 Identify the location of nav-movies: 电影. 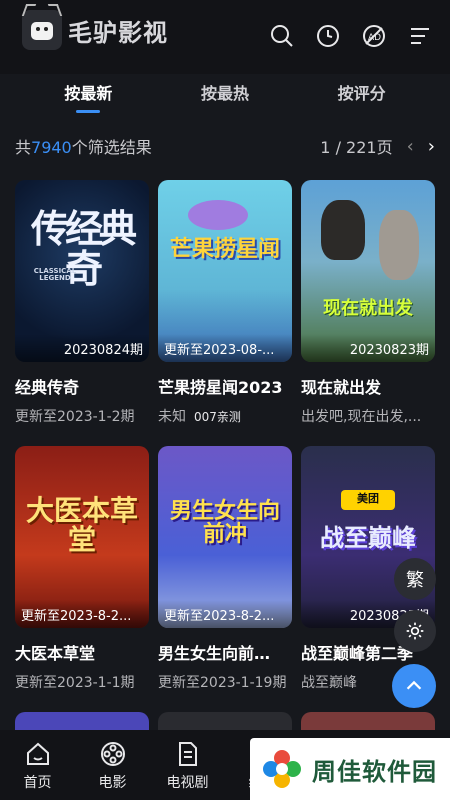
(112, 765).